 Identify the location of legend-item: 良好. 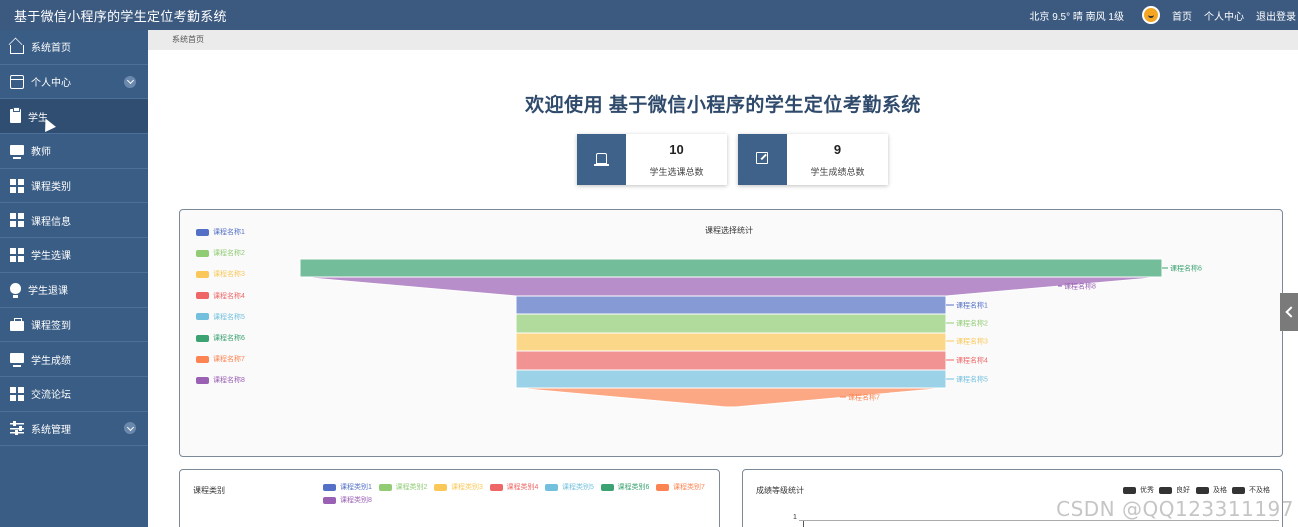
(1174, 490).